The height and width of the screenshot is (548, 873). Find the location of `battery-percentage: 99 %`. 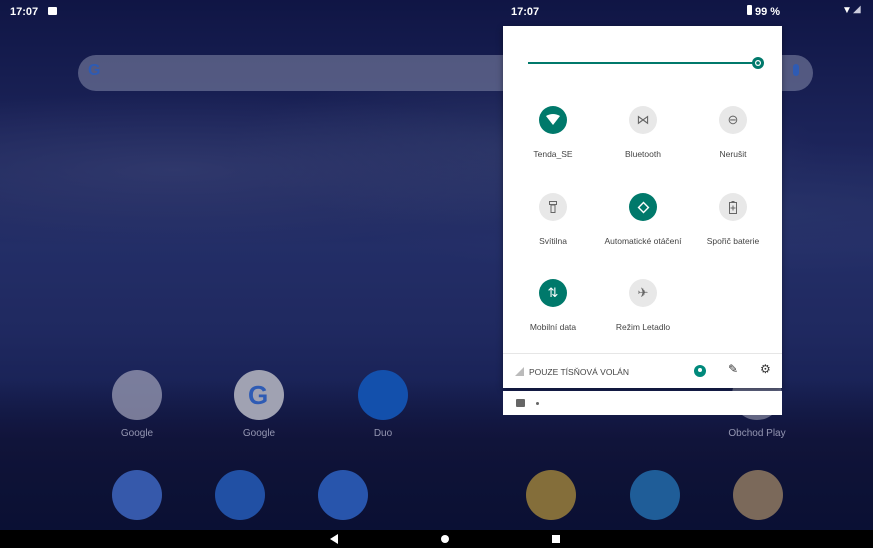

battery-percentage: 99 % is located at coordinates (768, 12).